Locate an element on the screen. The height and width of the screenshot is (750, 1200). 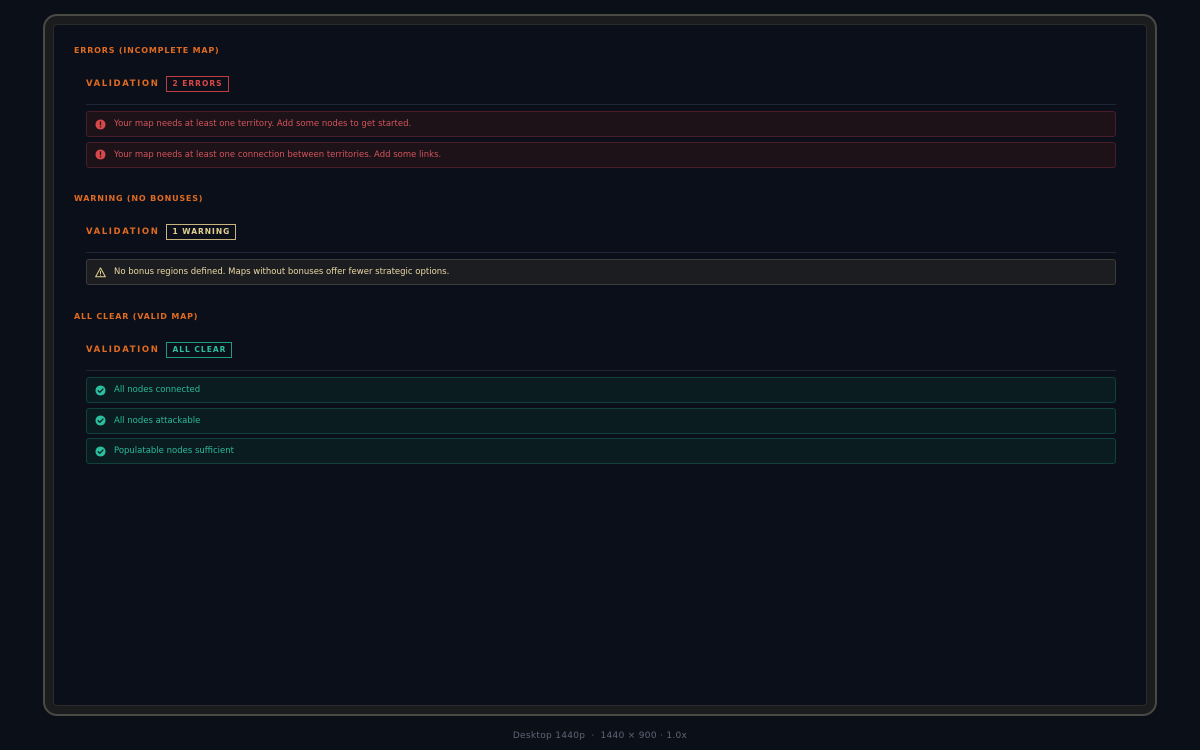
resolution-label: 1440 × 900 · 1.0x is located at coordinates (644, 736).